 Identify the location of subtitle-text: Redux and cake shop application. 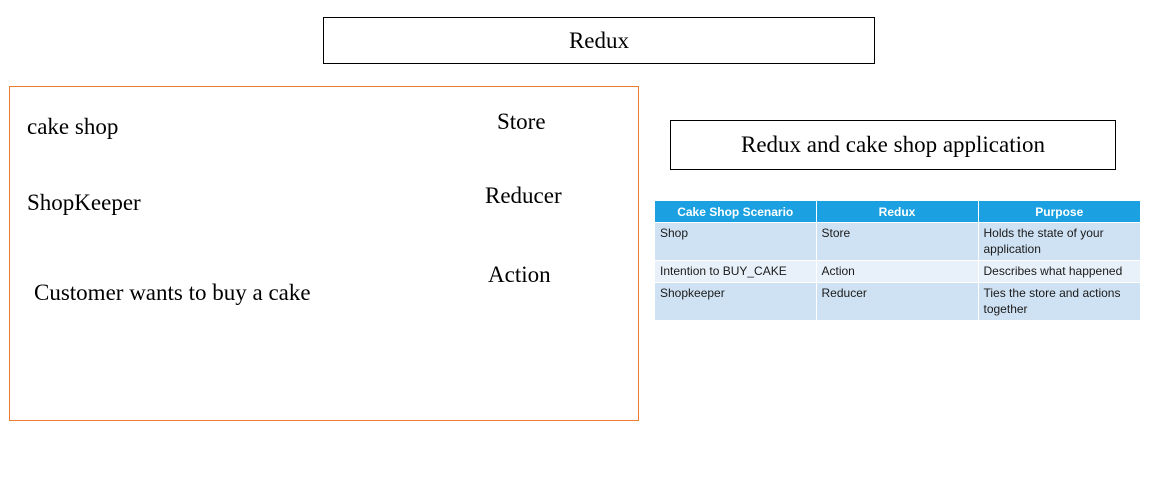
(893, 144).